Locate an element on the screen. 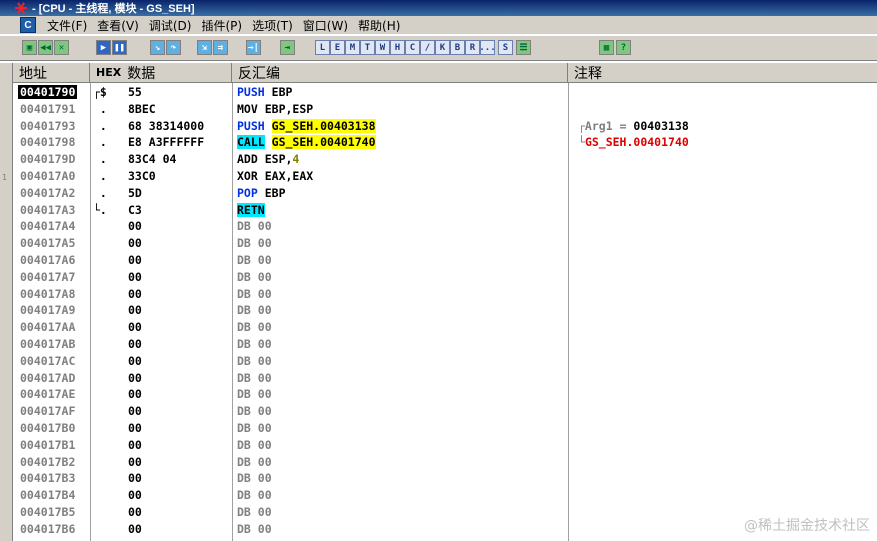  row-hex: 33C0 is located at coordinates (142, 175).